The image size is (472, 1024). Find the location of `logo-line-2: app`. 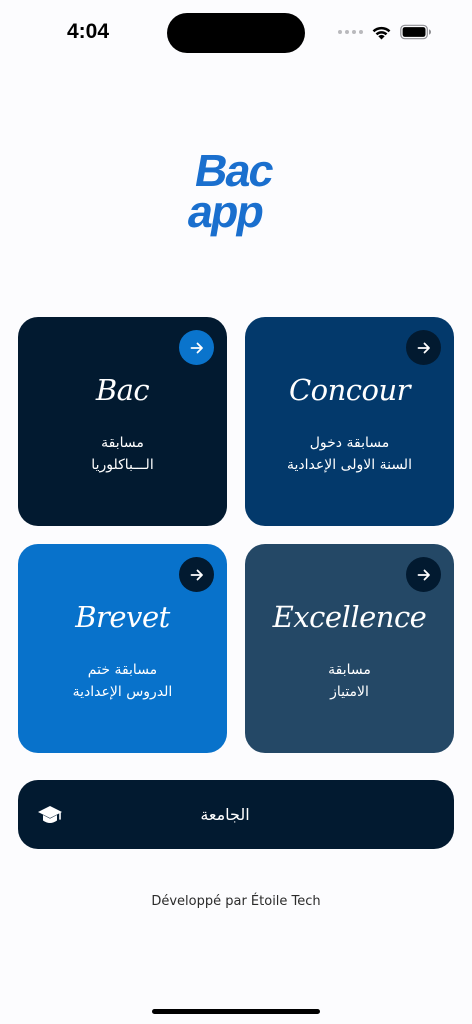

logo-line-2: app is located at coordinates (225, 211).